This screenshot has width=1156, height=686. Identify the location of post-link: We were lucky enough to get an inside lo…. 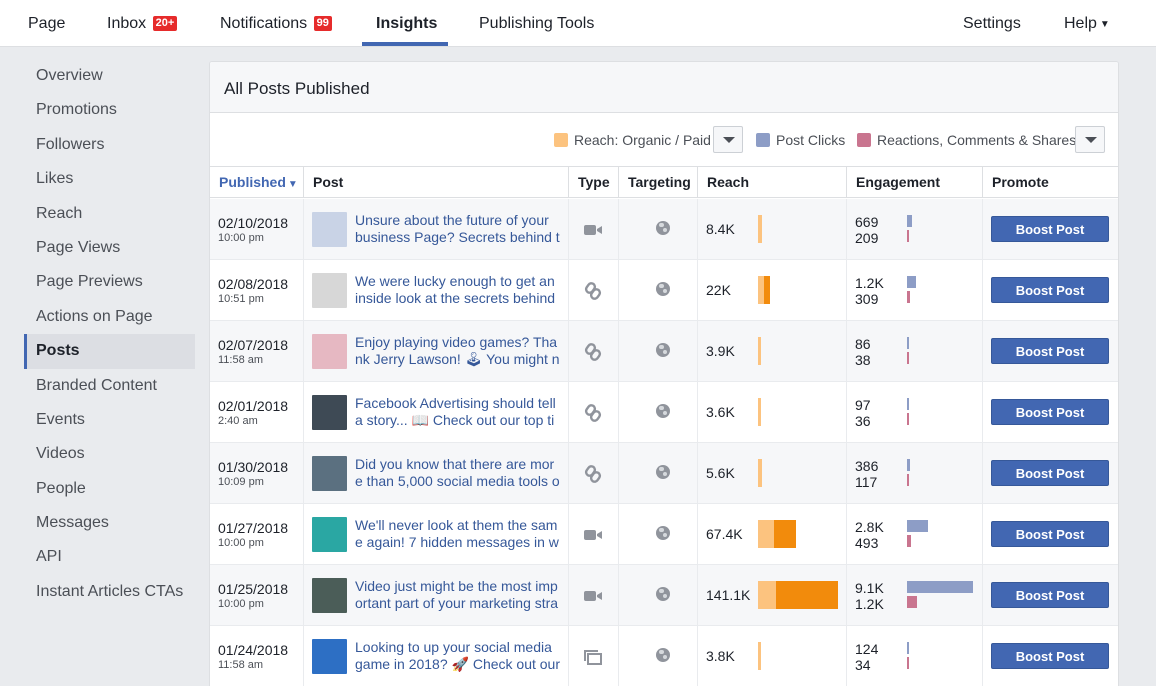
(457, 290).